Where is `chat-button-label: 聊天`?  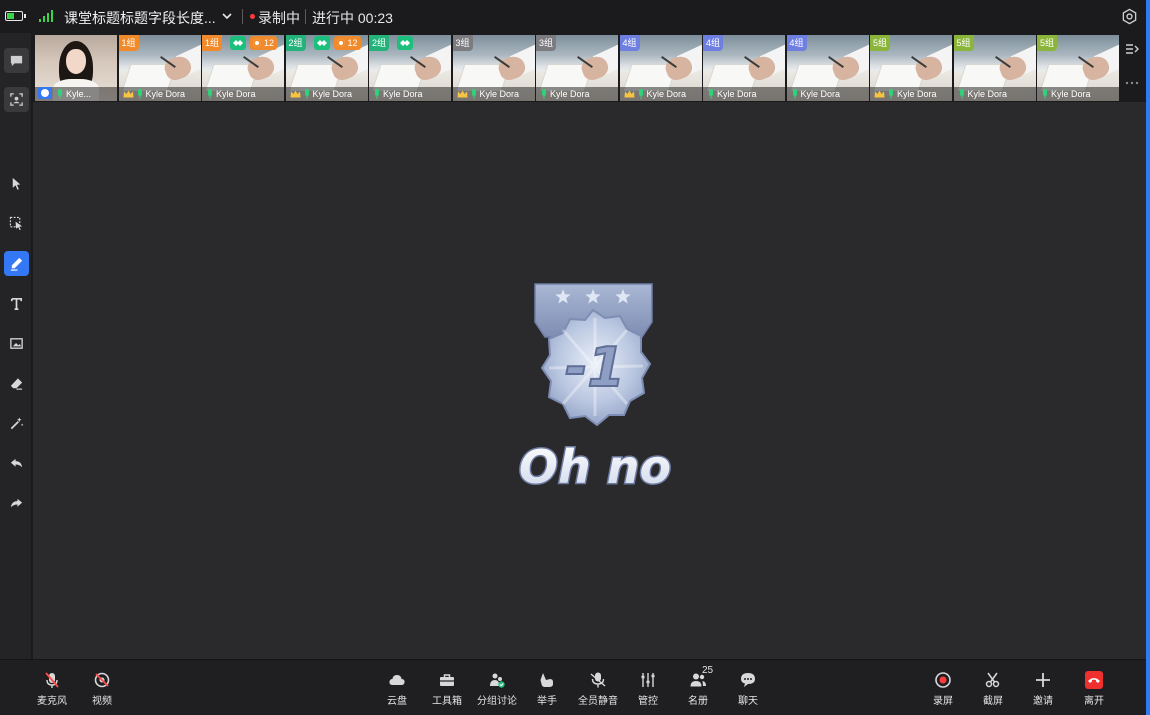
chat-button-label: 聊天 is located at coordinates (748, 701).